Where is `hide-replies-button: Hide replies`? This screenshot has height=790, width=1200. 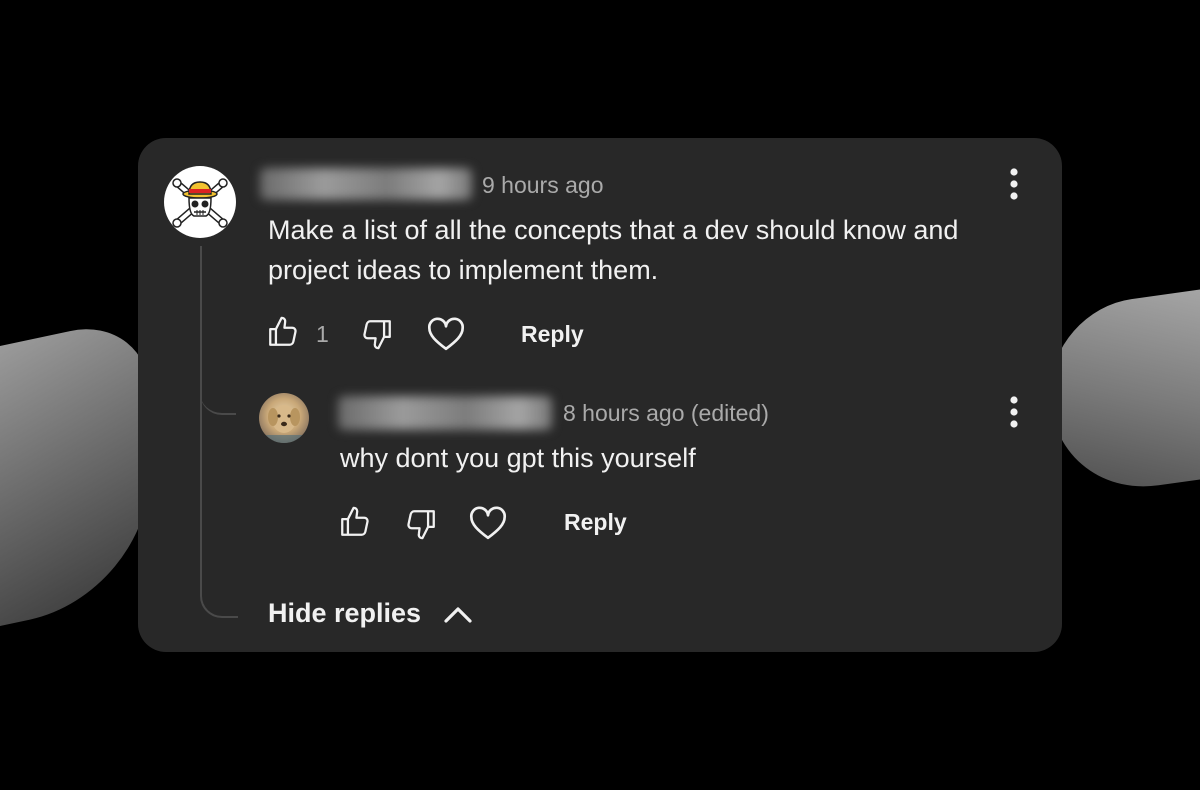
hide-replies-button: Hide replies is located at coordinates (370, 613).